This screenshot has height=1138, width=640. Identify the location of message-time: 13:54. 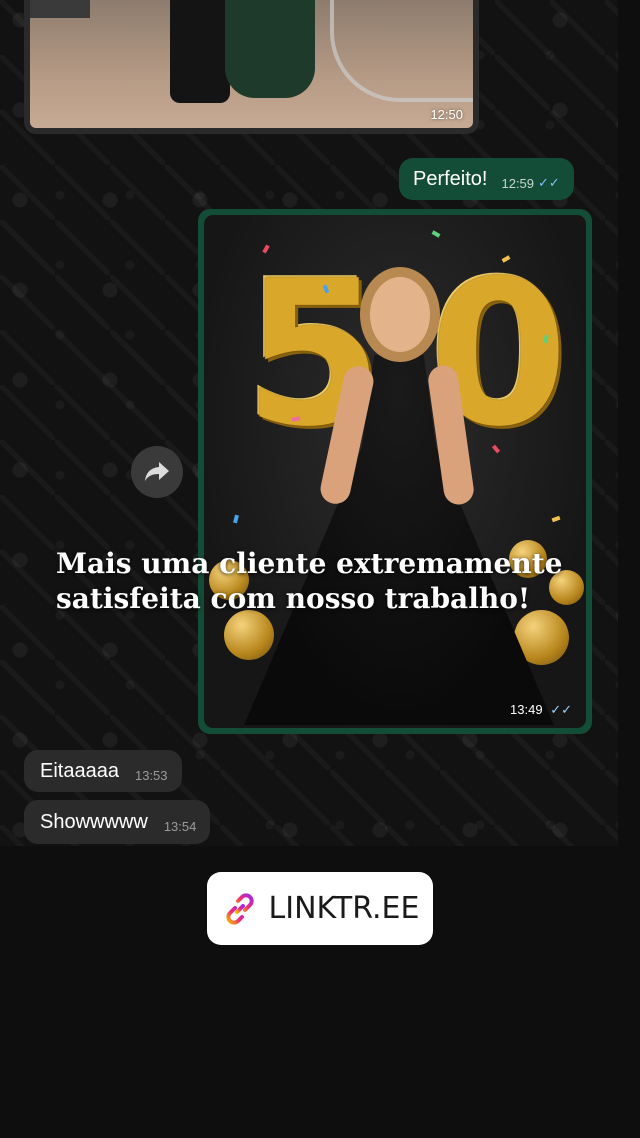
(180, 826).